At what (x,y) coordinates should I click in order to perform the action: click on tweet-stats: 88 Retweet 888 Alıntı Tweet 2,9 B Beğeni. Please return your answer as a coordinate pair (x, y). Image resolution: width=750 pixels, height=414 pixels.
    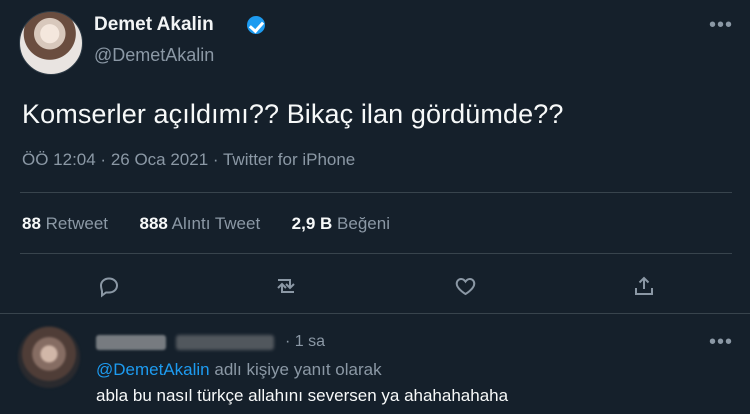
    Looking at the image, I should click on (206, 224).